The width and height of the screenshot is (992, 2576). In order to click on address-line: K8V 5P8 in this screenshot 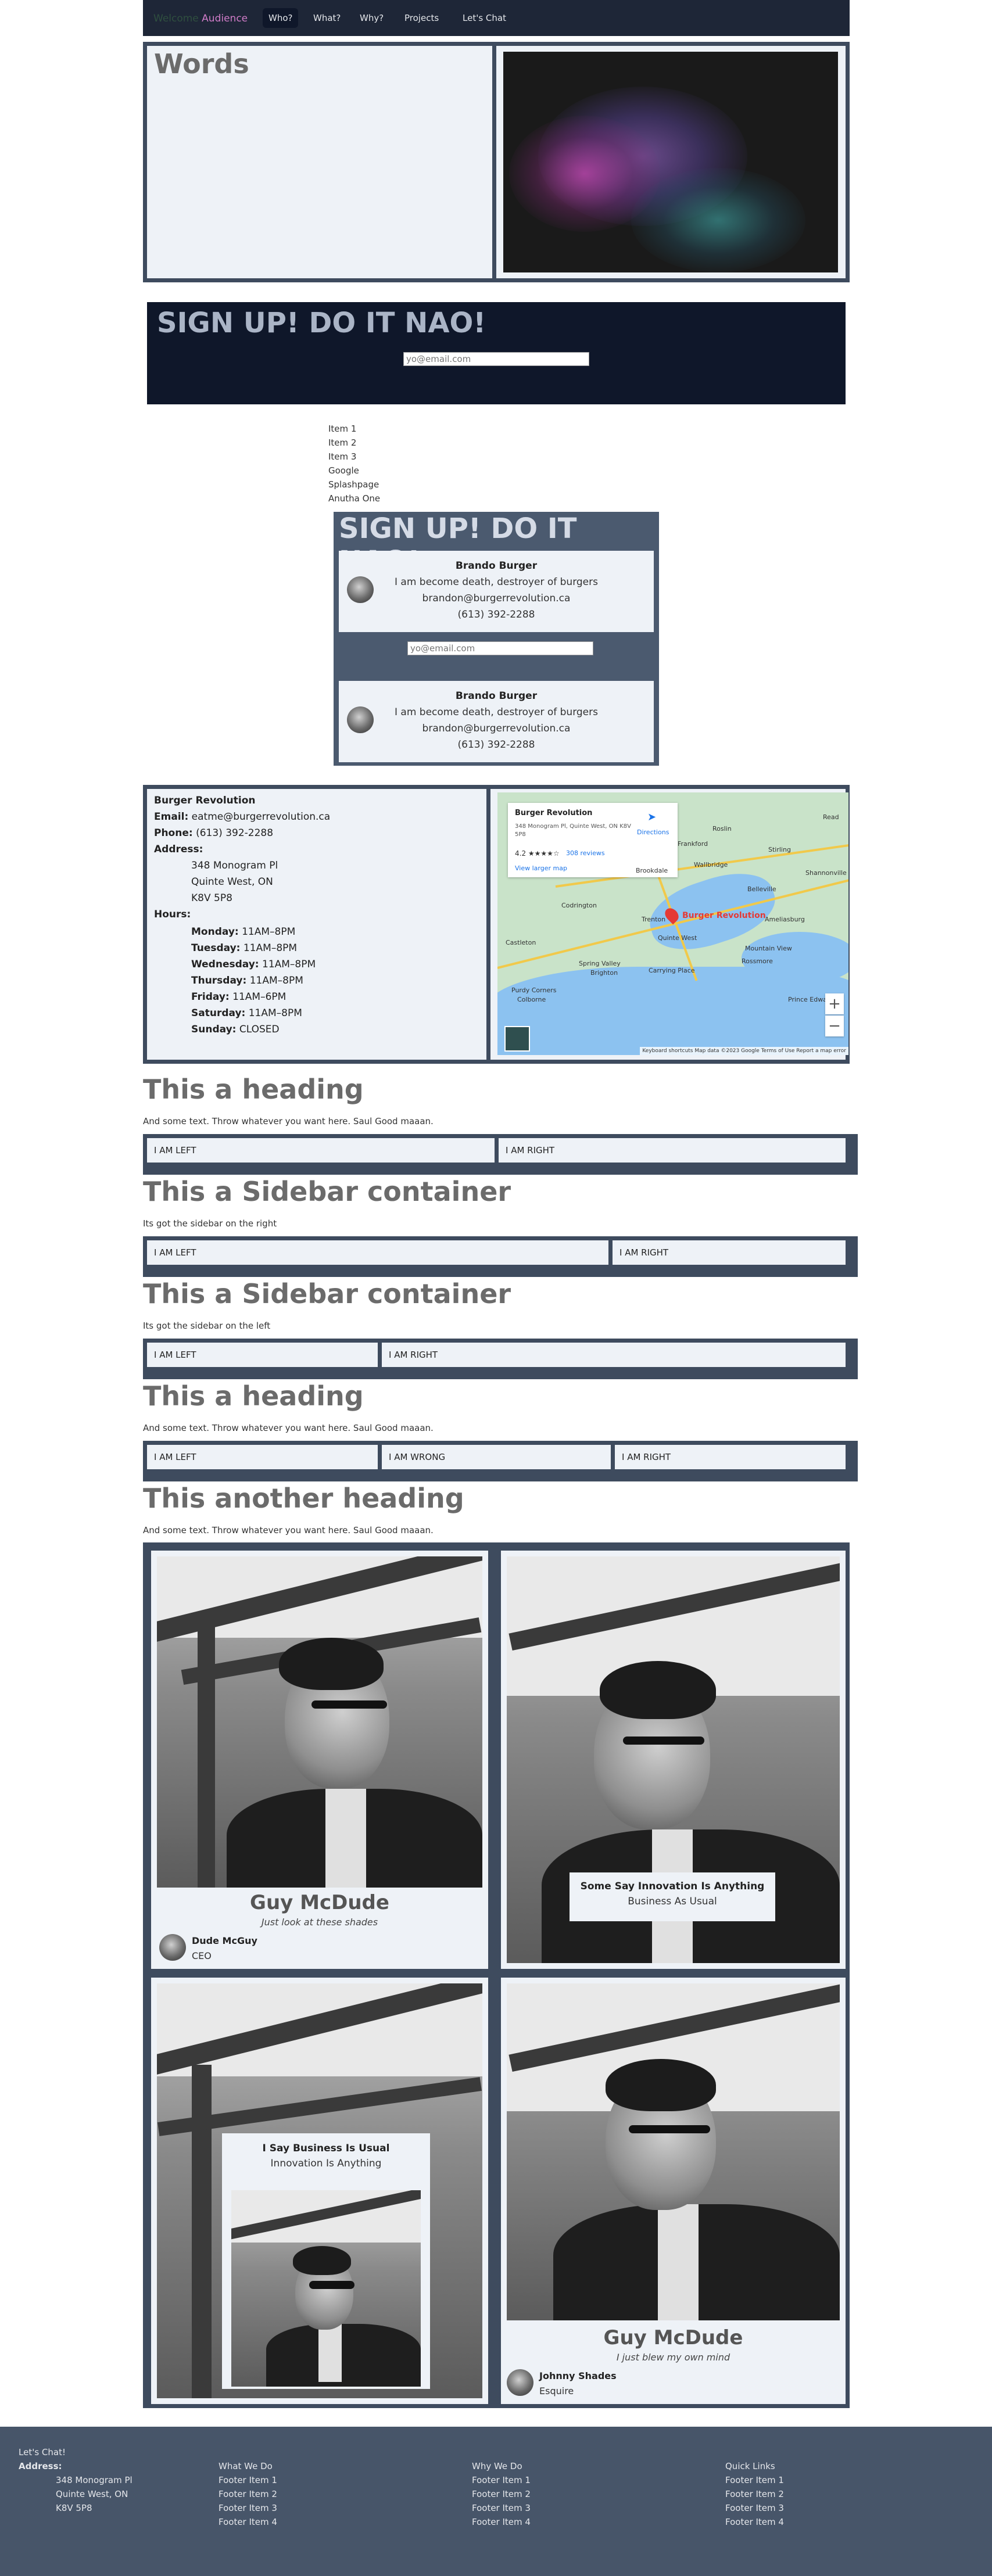, I will do `click(211, 898)`.